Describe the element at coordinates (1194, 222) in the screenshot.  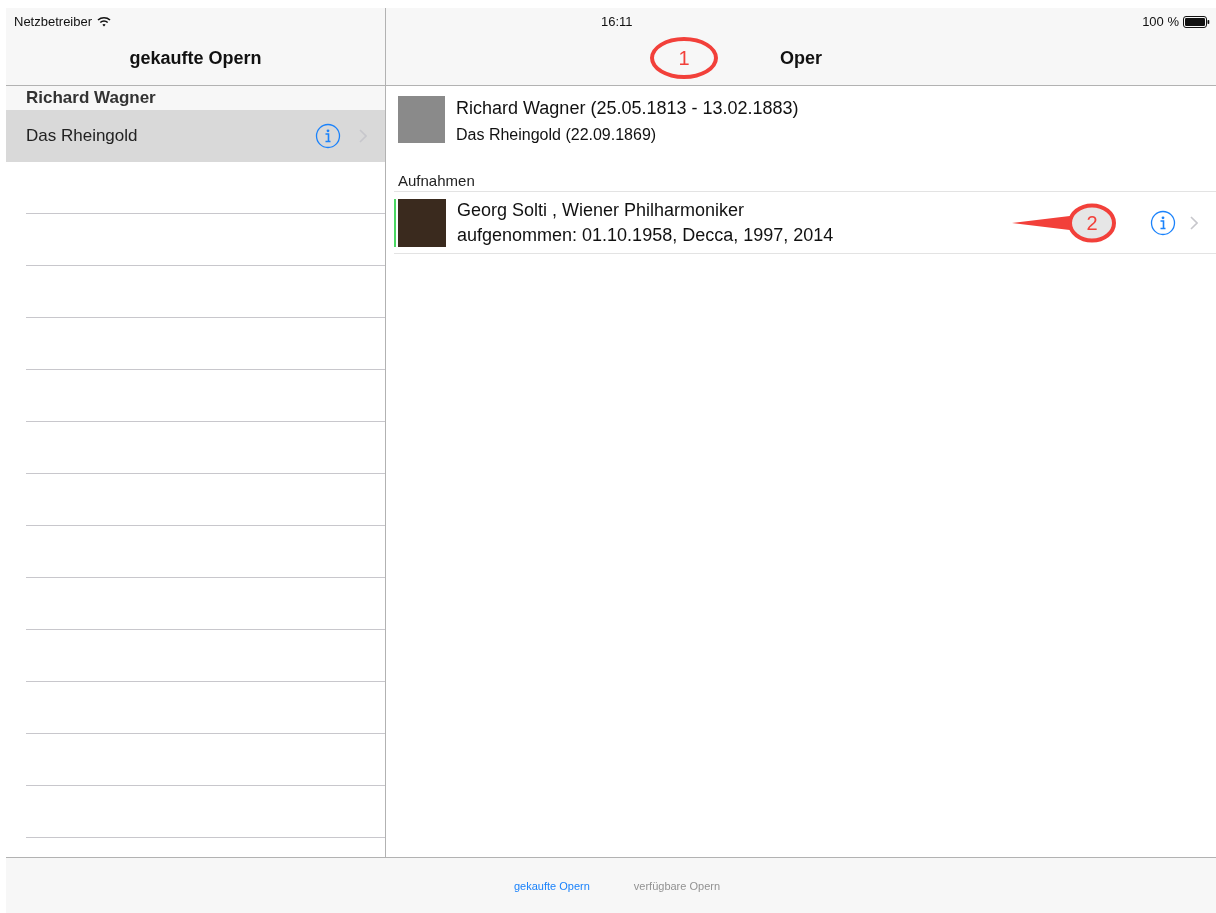
I see `chevron-icon` at that location.